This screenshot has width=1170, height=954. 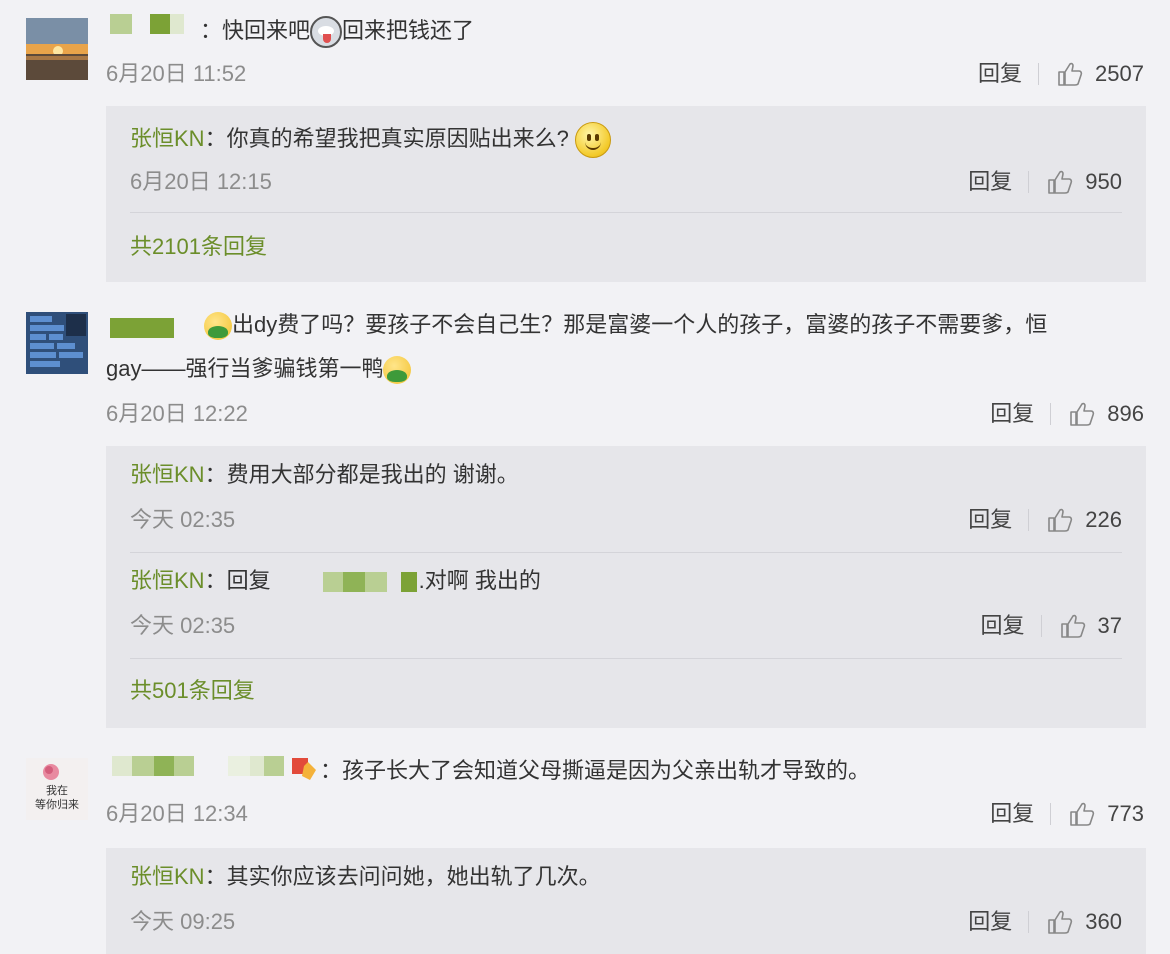 What do you see at coordinates (201, 181) in the screenshot?
I see `sub-reply-time: 6月20日 12:15` at bounding box center [201, 181].